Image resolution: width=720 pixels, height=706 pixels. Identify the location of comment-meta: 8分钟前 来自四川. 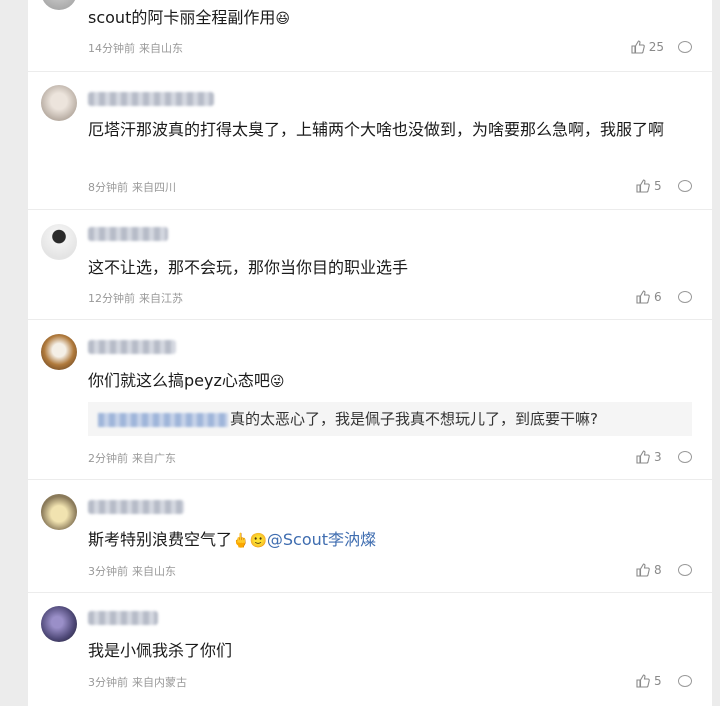
(132, 187).